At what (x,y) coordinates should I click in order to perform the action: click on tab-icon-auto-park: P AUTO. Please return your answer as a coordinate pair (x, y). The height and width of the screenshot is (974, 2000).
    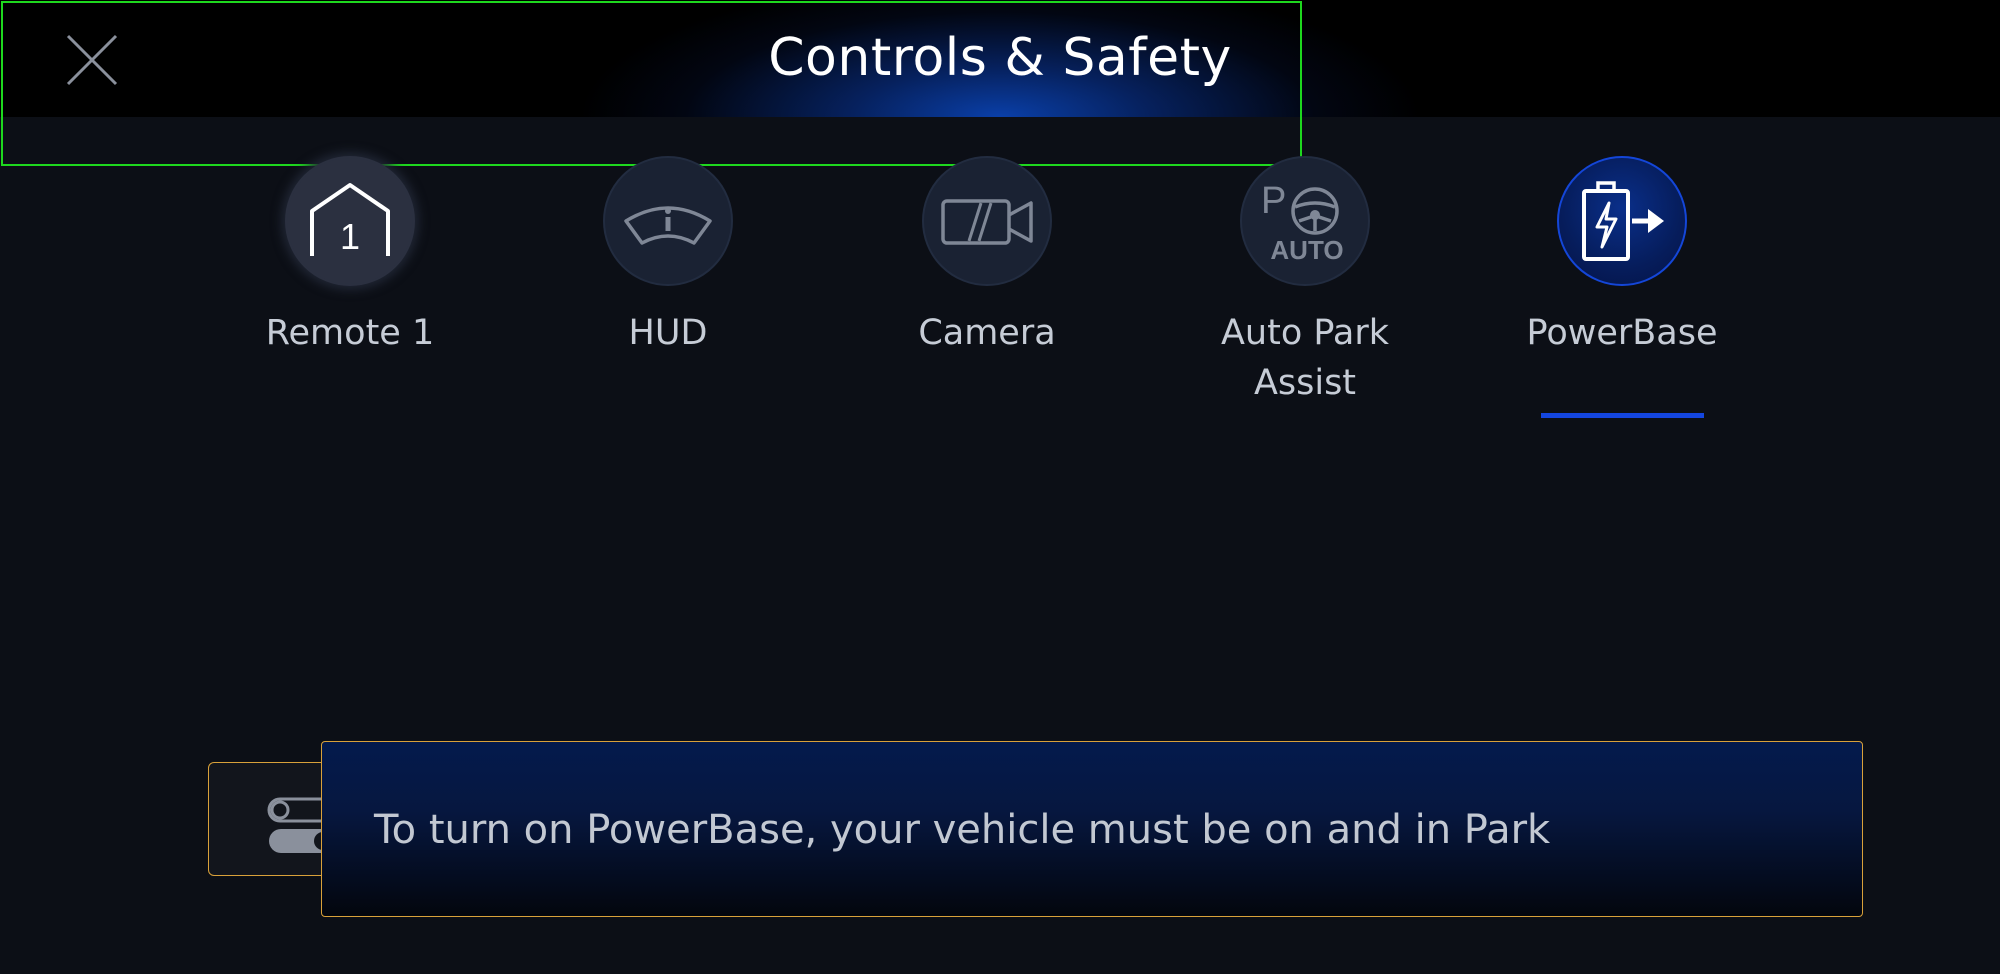
    Looking at the image, I should click on (1305, 221).